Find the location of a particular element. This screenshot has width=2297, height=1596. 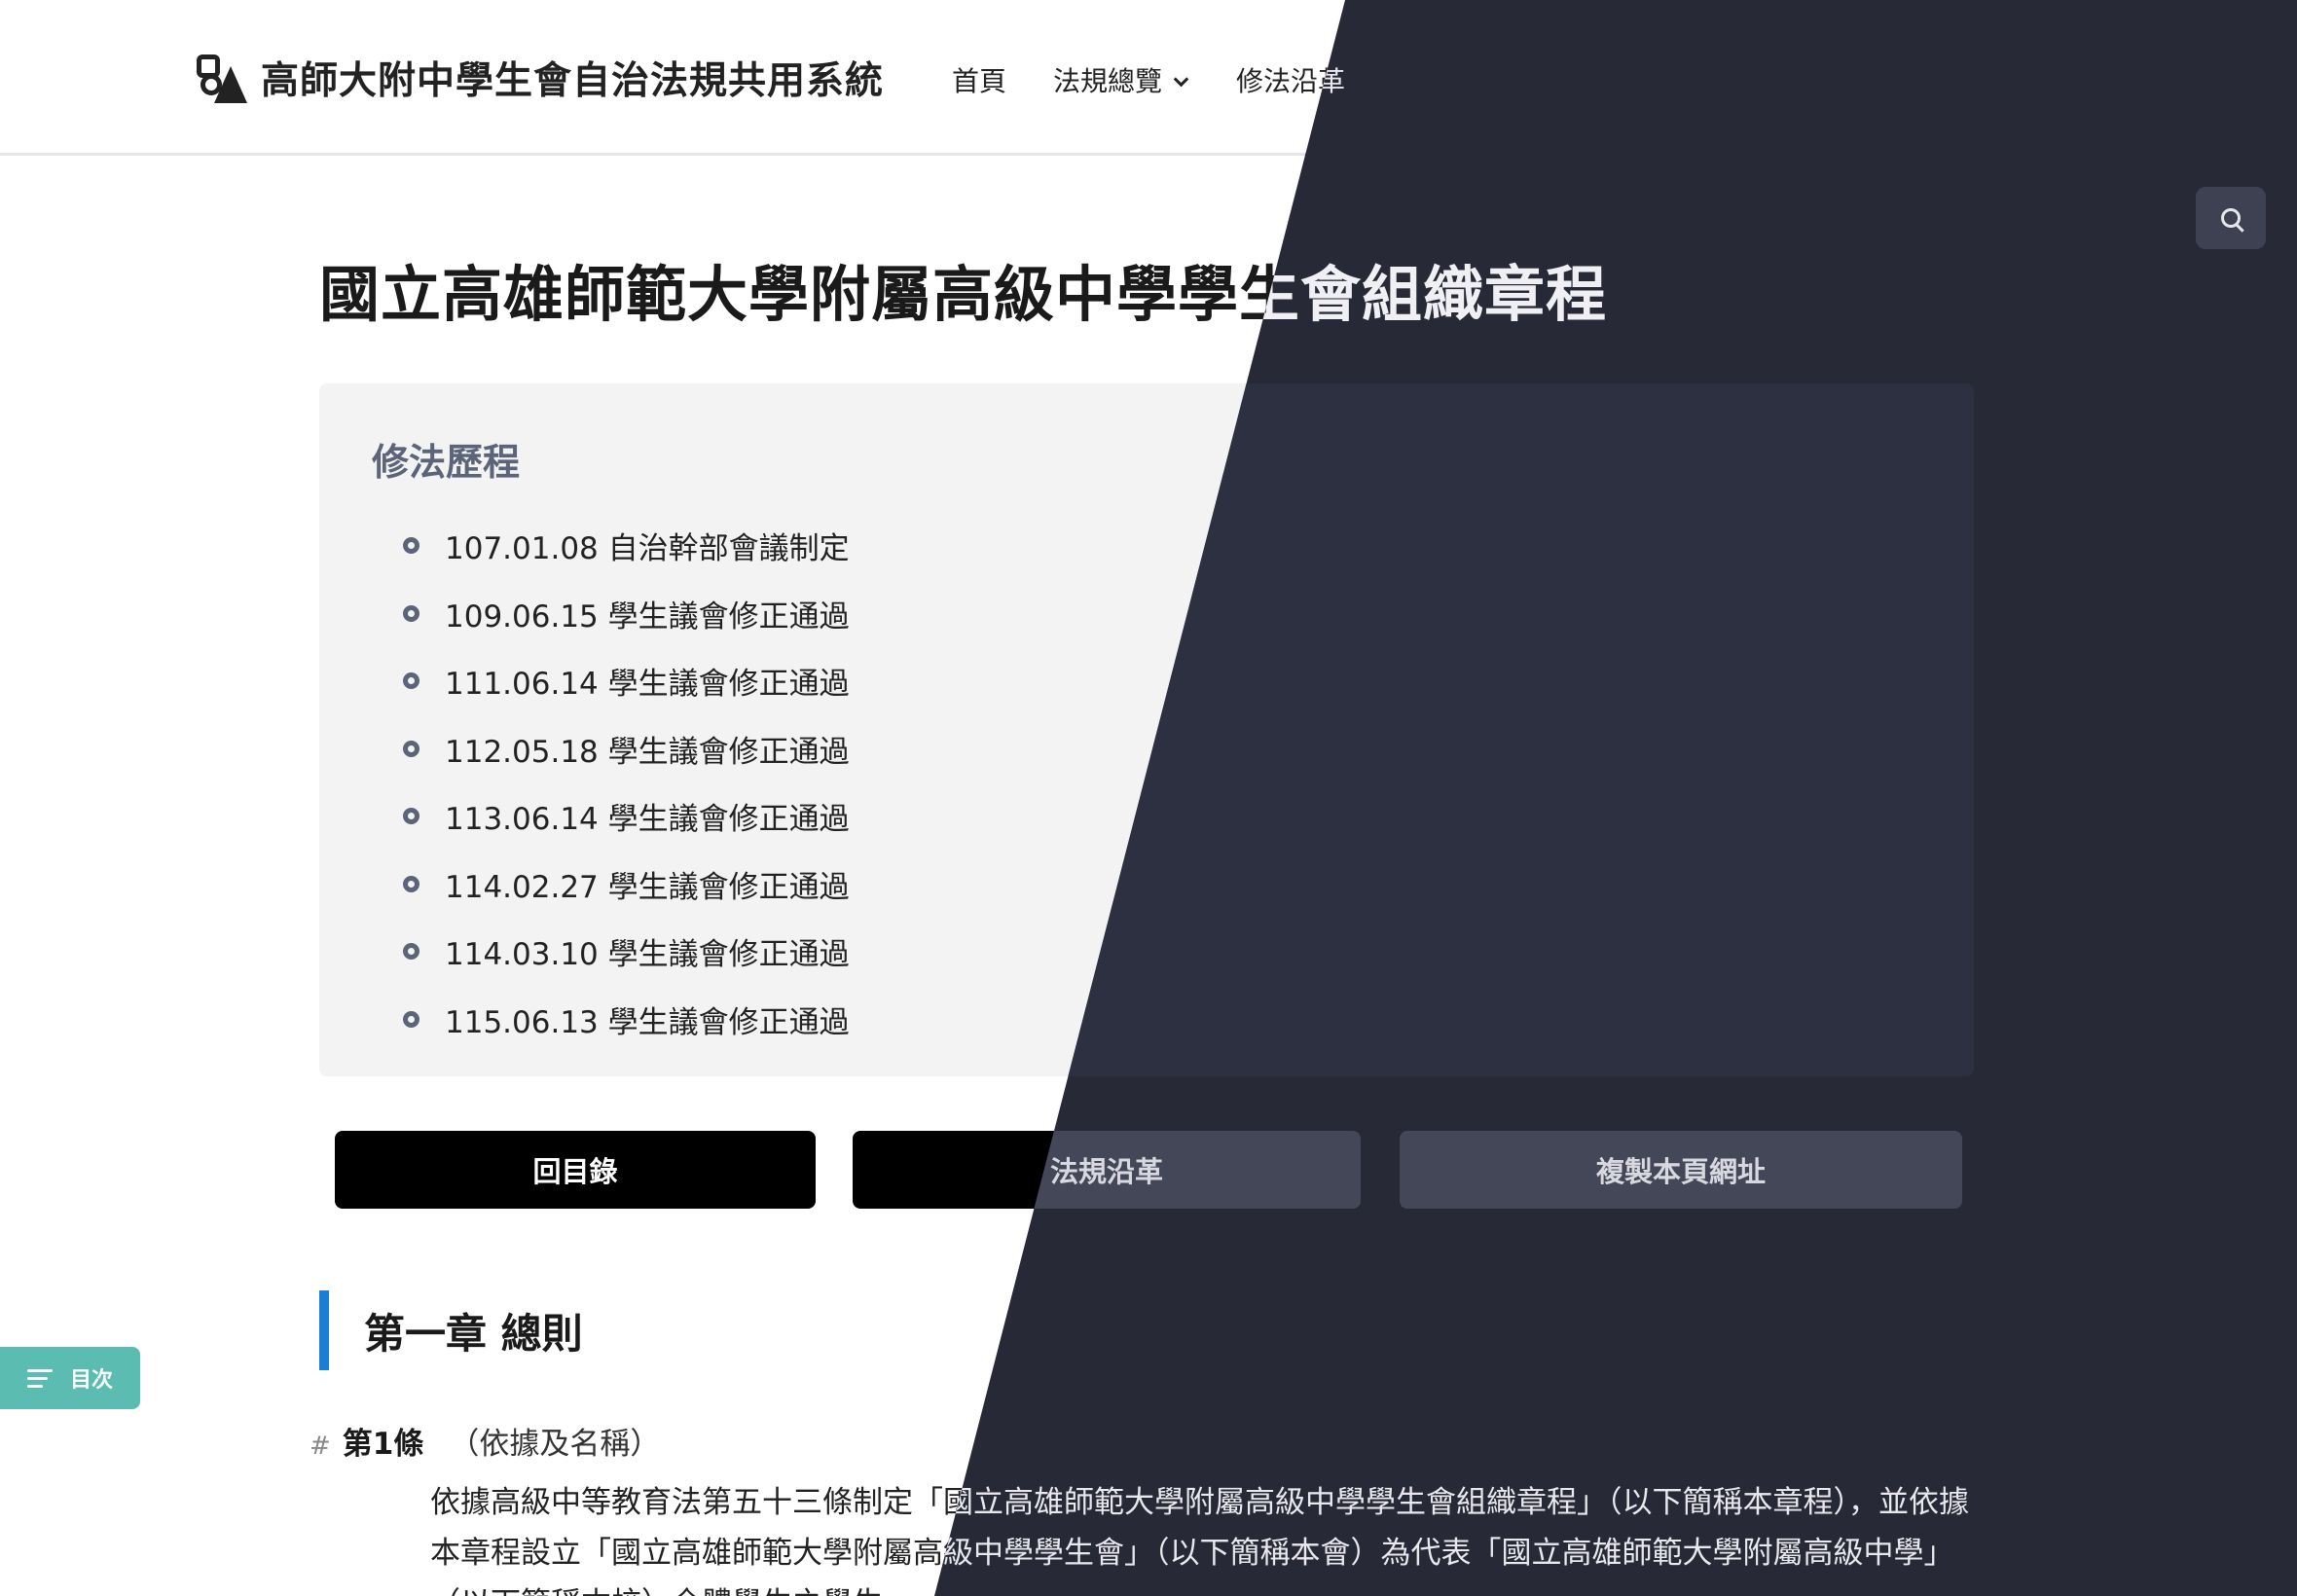

history-item-text: 115.06.13 學生議會修正通過 is located at coordinates (647, 1022).